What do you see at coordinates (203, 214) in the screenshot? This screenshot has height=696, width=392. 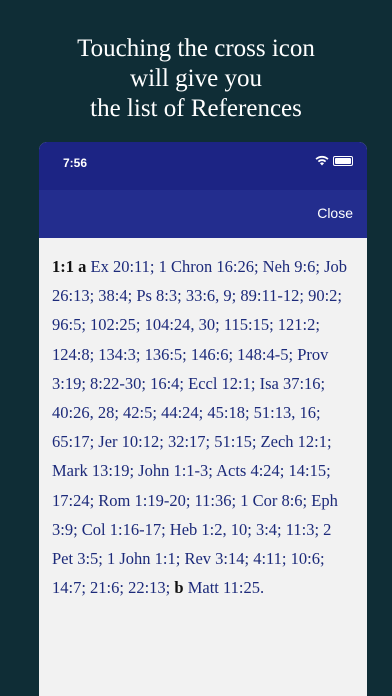 I see `nav-bar: Close` at bounding box center [203, 214].